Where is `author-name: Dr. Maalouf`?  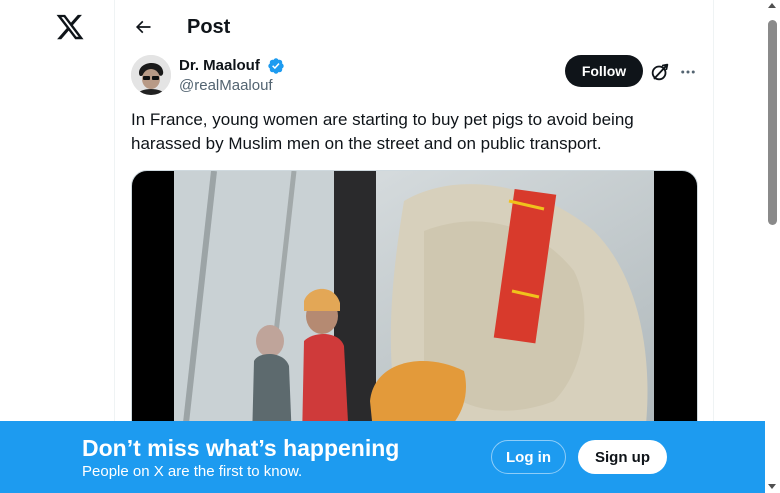
author-name: Dr. Maalouf is located at coordinates (219, 66).